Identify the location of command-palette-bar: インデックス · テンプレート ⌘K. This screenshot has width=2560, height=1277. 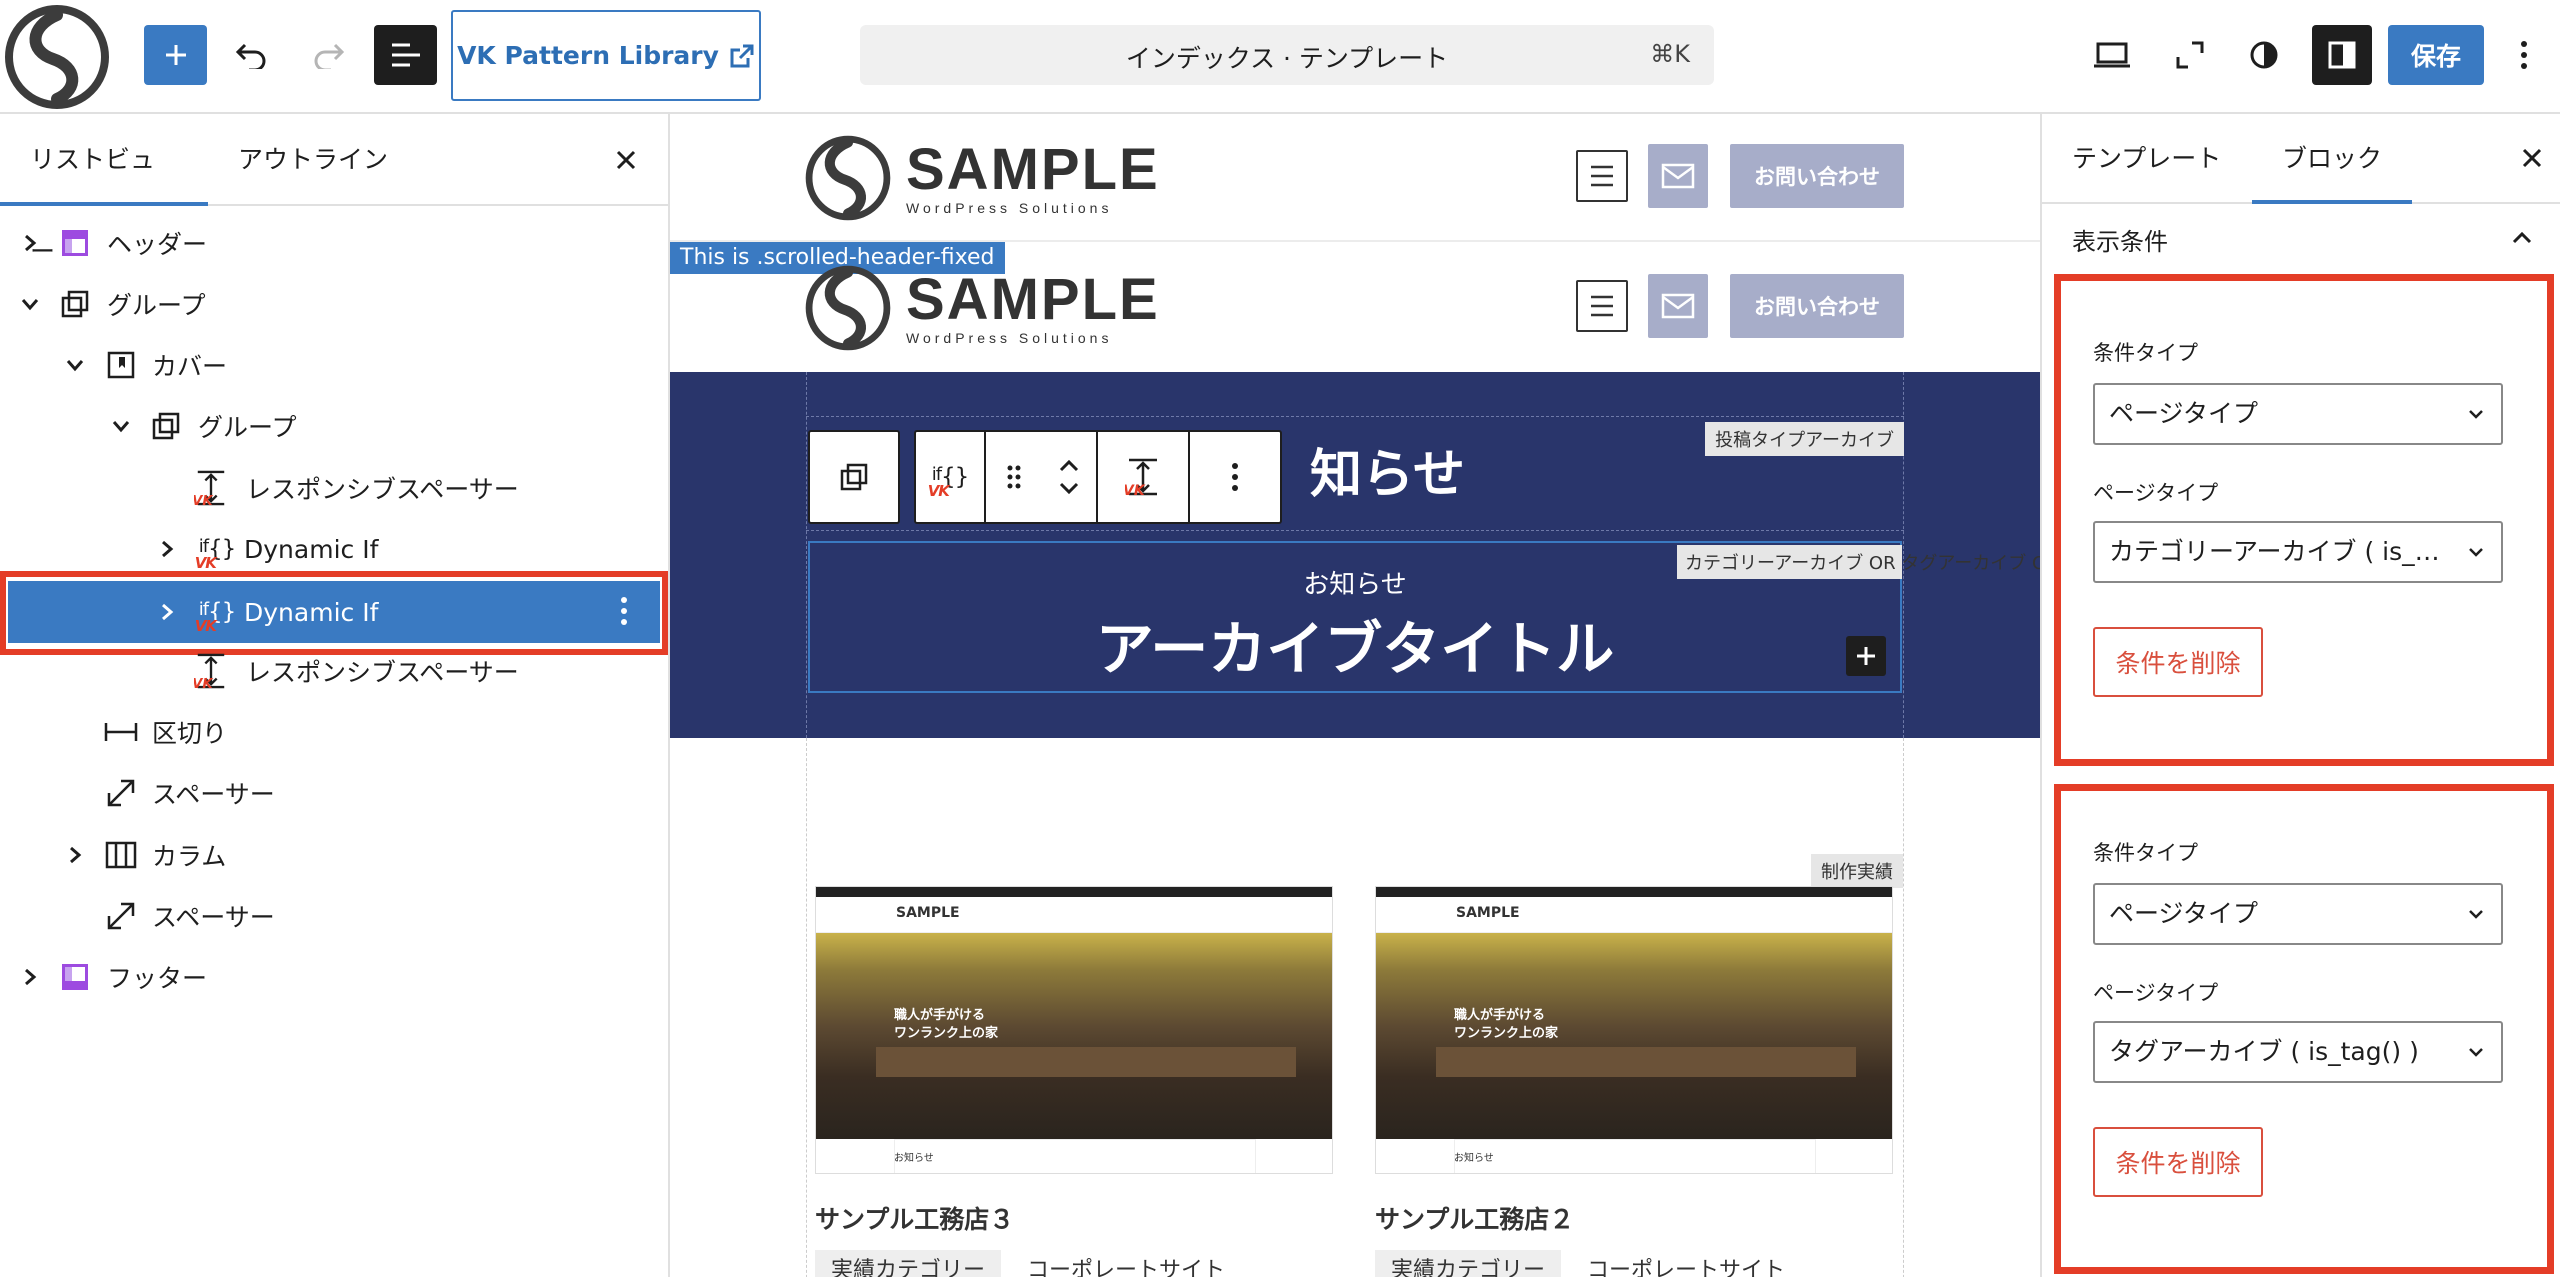
(1287, 55).